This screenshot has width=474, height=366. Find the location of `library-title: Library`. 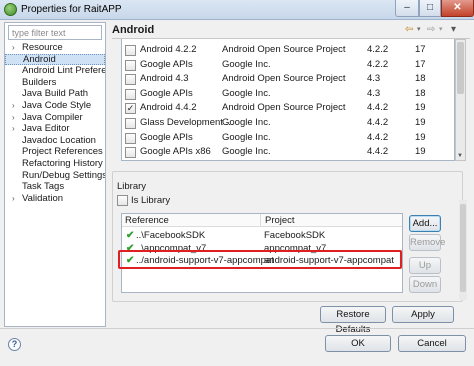

library-title: Library is located at coordinates (132, 186).